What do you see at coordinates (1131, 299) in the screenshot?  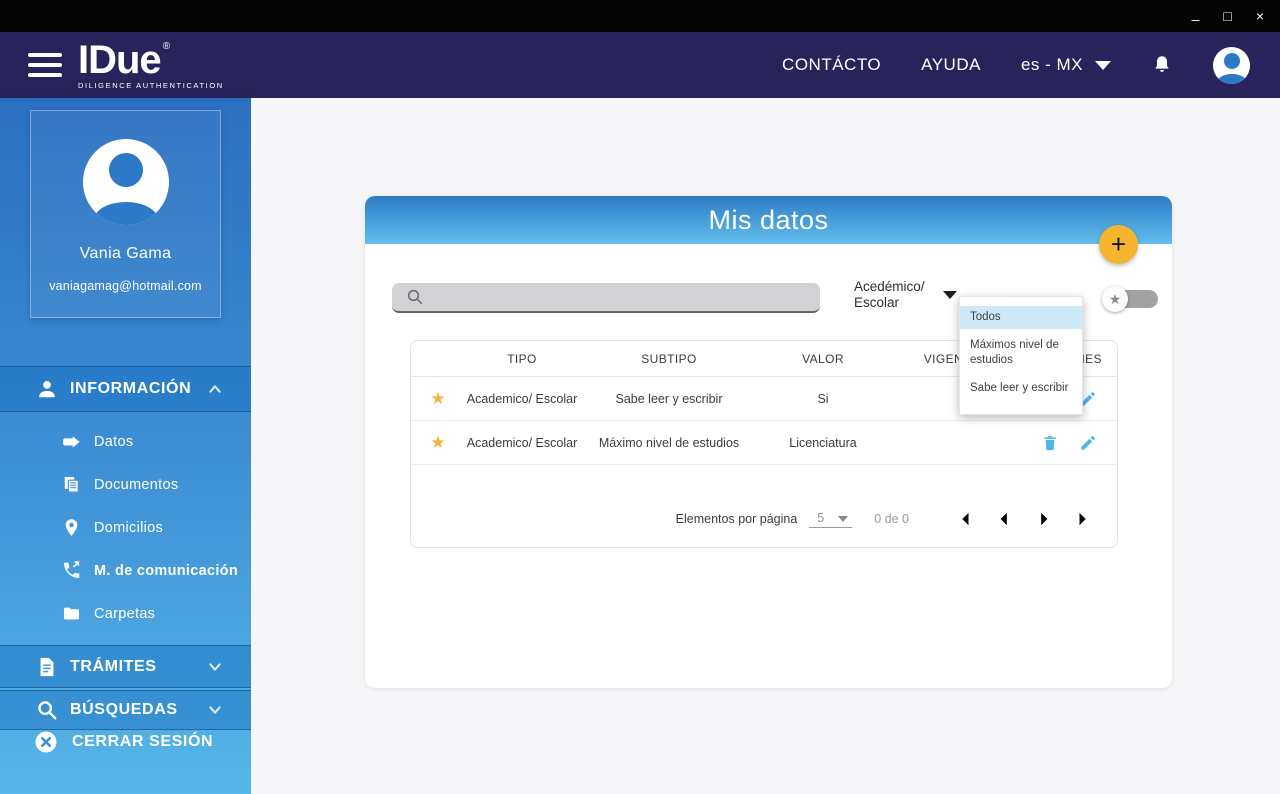 I see `favorites-toggle: ★` at bounding box center [1131, 299].